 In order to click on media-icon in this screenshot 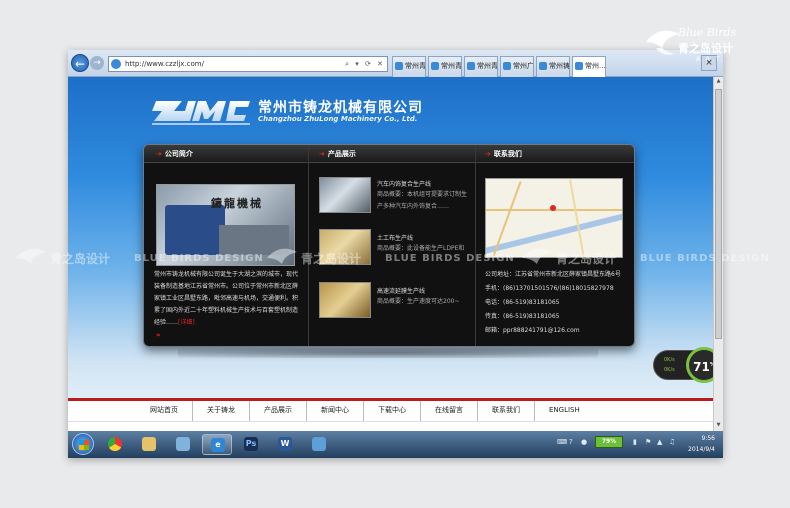, I will do `click(183, 444)`.